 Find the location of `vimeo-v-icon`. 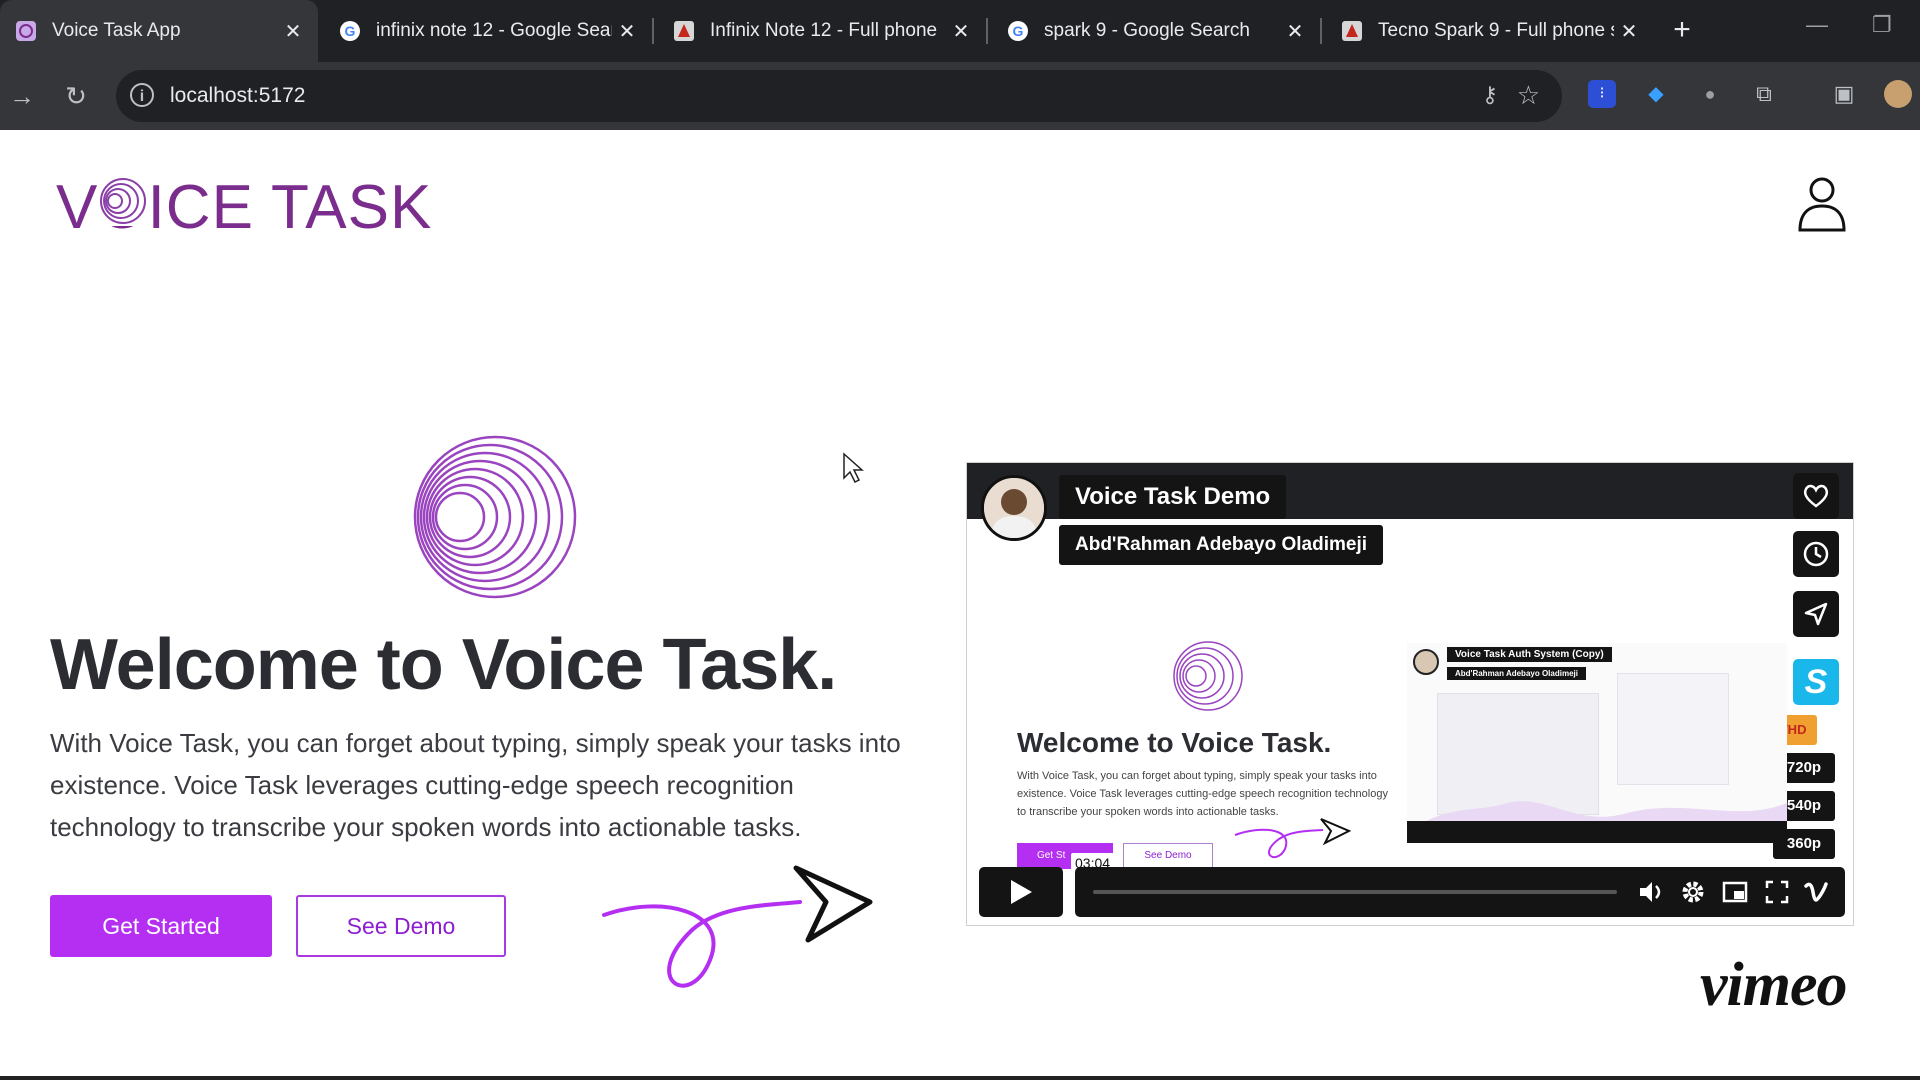

vimeo-v-icon is located at coordinates (1817, 892).